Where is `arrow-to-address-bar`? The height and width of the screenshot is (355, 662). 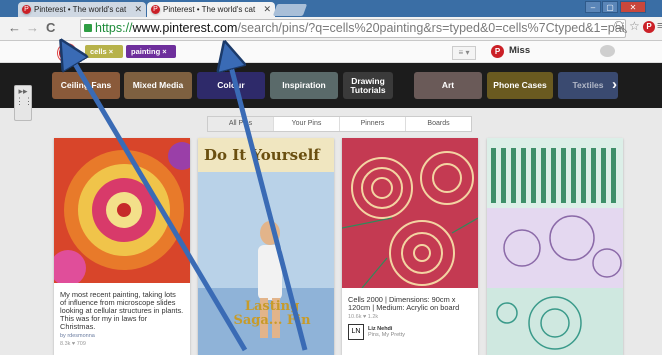
arrow-to-address-bar is located at coordinates (268, 203).